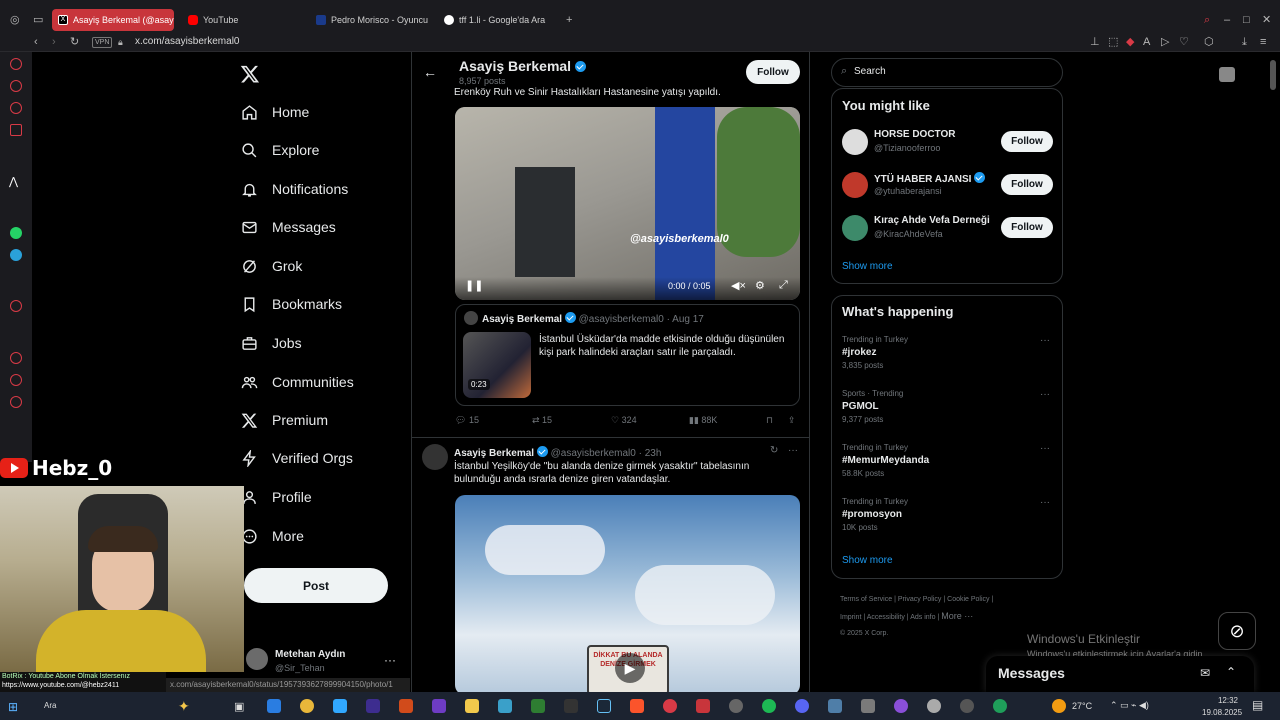 The width and height of the screenshot is (1280, 720). I want to click on nav-verified-orgs: Verified Orgs, so click(297, 458).